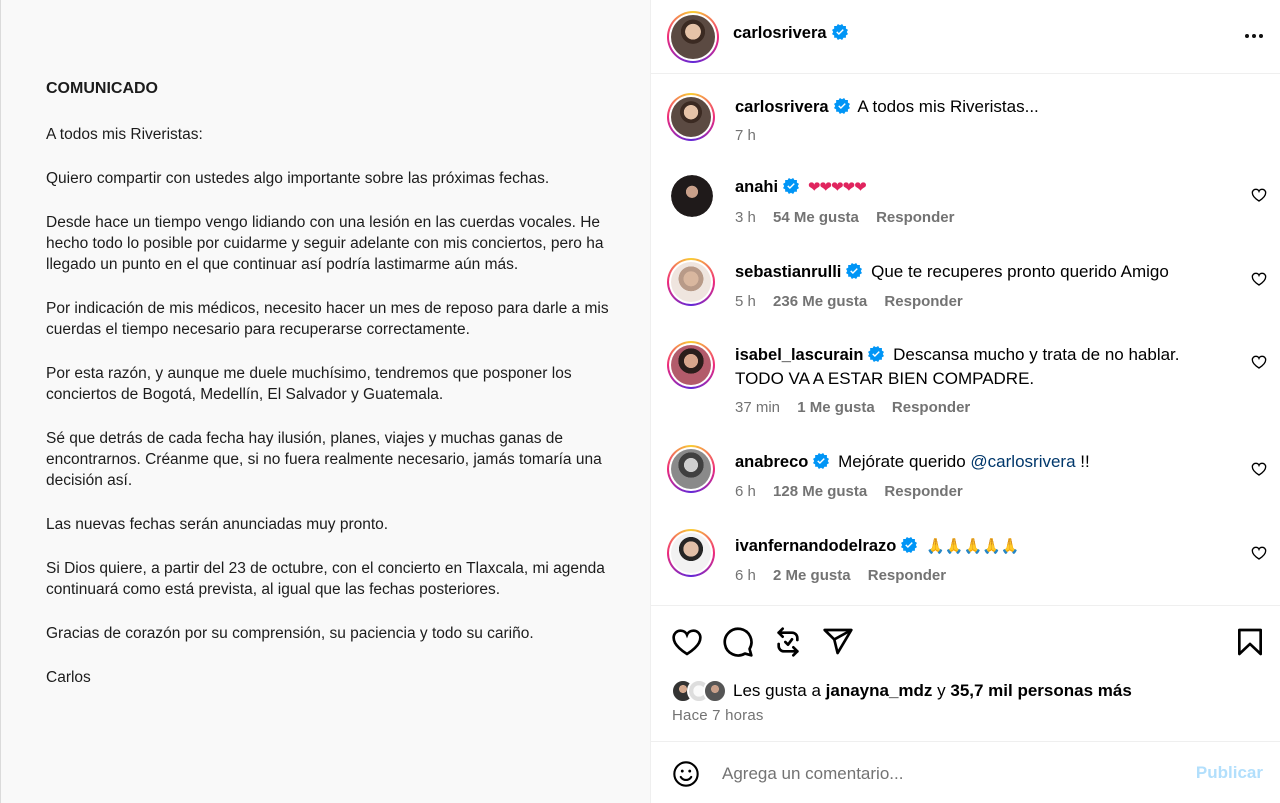 The image size is (1280, 803). Describe the element at coordinates (965, 37) in the screenshot. I see `post-header: carlosrivera` at that location.